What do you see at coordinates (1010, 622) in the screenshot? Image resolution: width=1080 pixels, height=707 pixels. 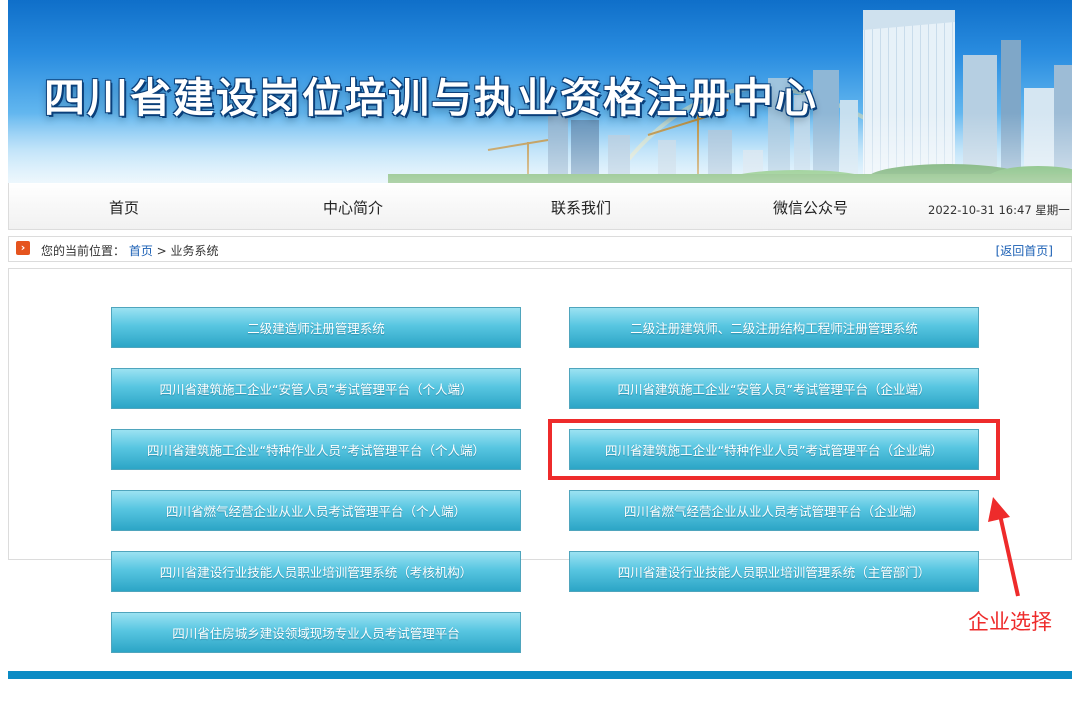 I see `annotation-label: 企业选择` at bounding box center [1010, 622].